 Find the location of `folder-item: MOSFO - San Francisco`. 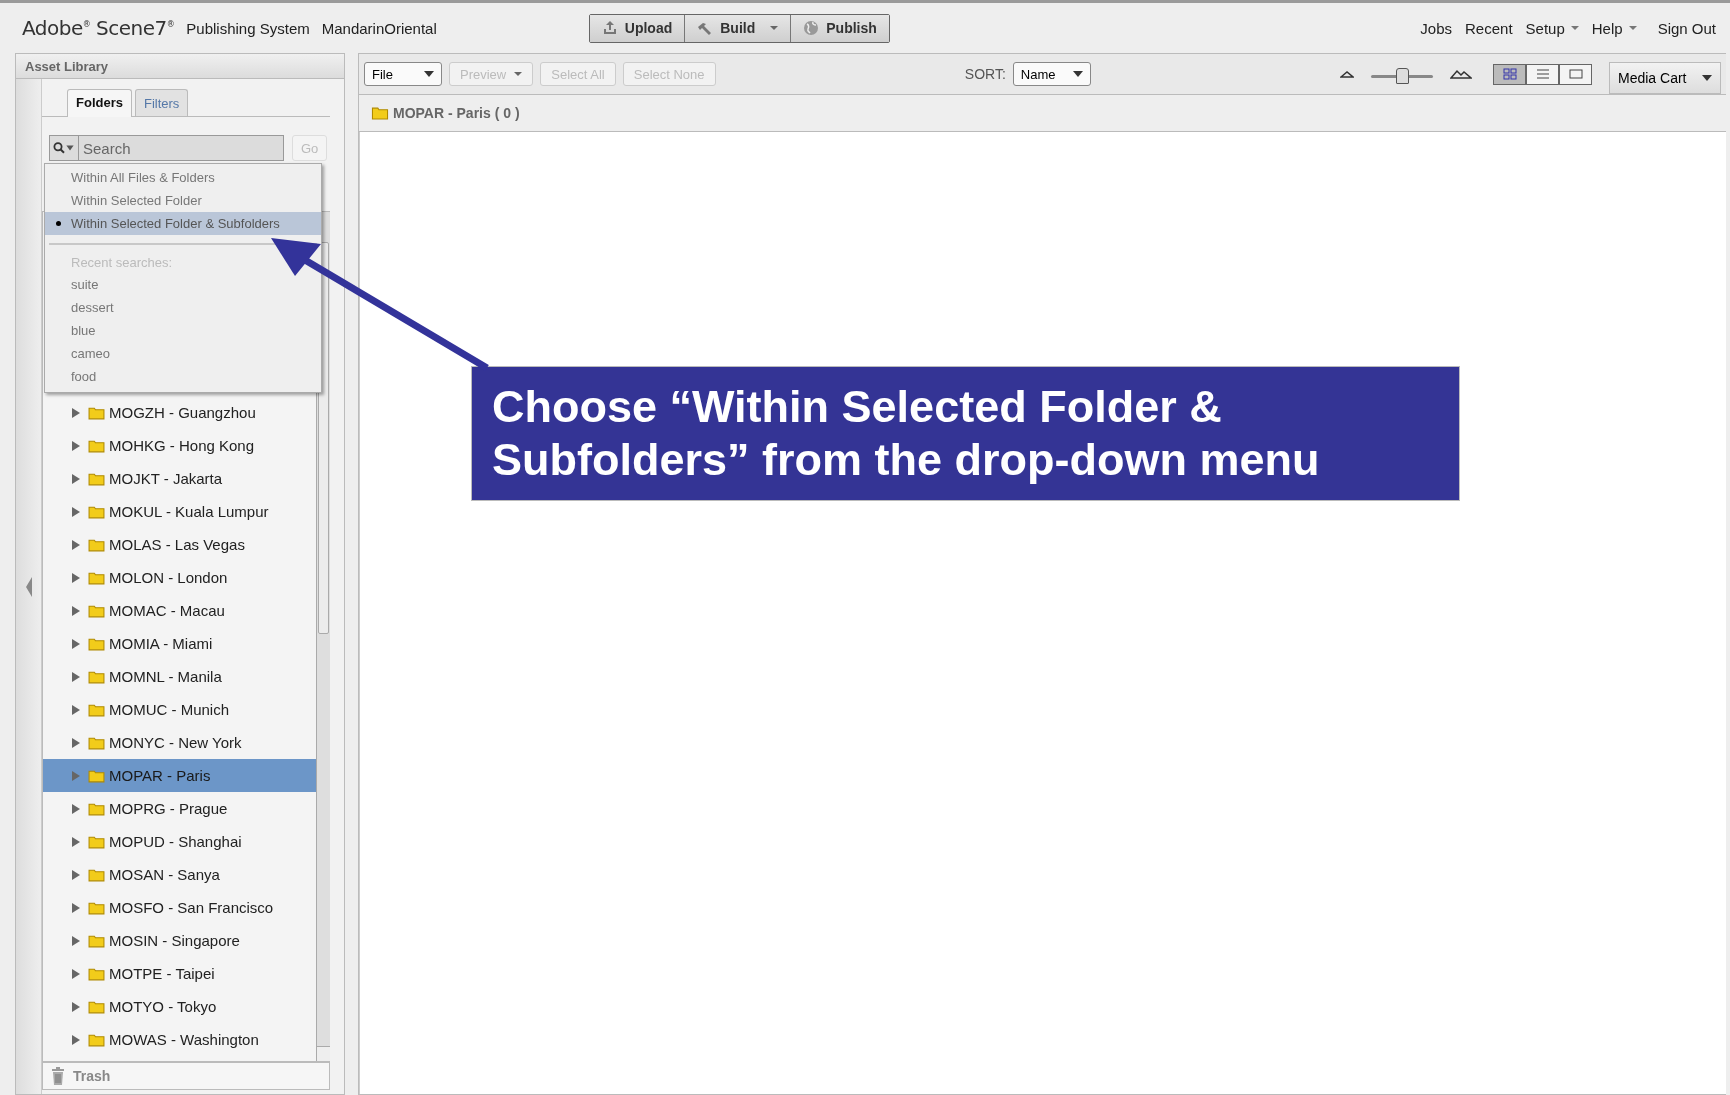

folder-item: MOSFO - San Francisco is located at coordinates (179, 907).